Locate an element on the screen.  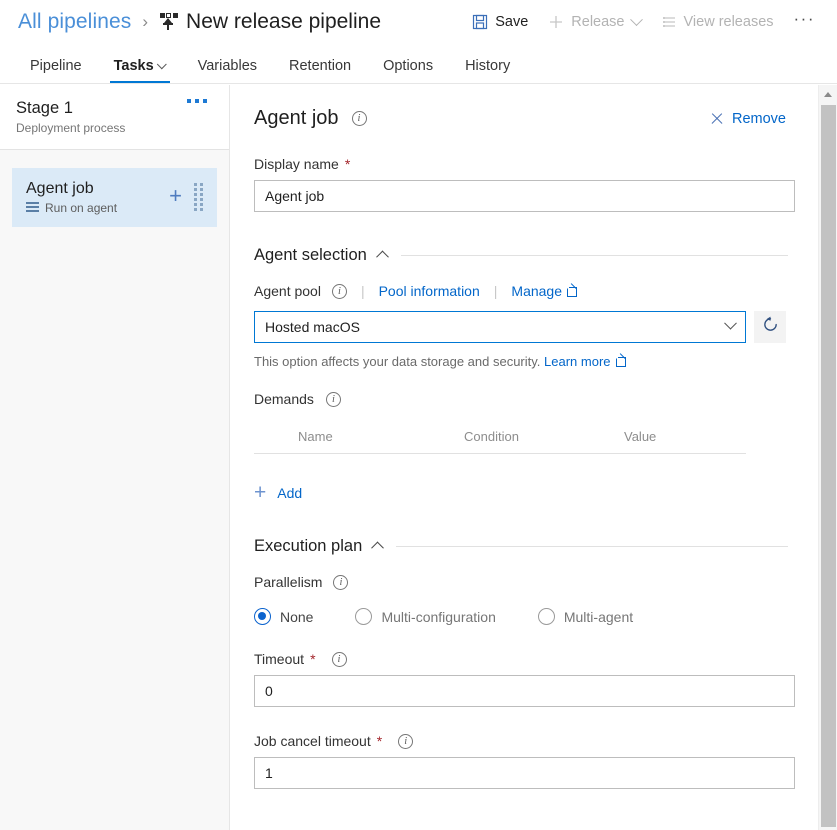
agent-selection-title: Agent selection is located at coordinates (310, 255).